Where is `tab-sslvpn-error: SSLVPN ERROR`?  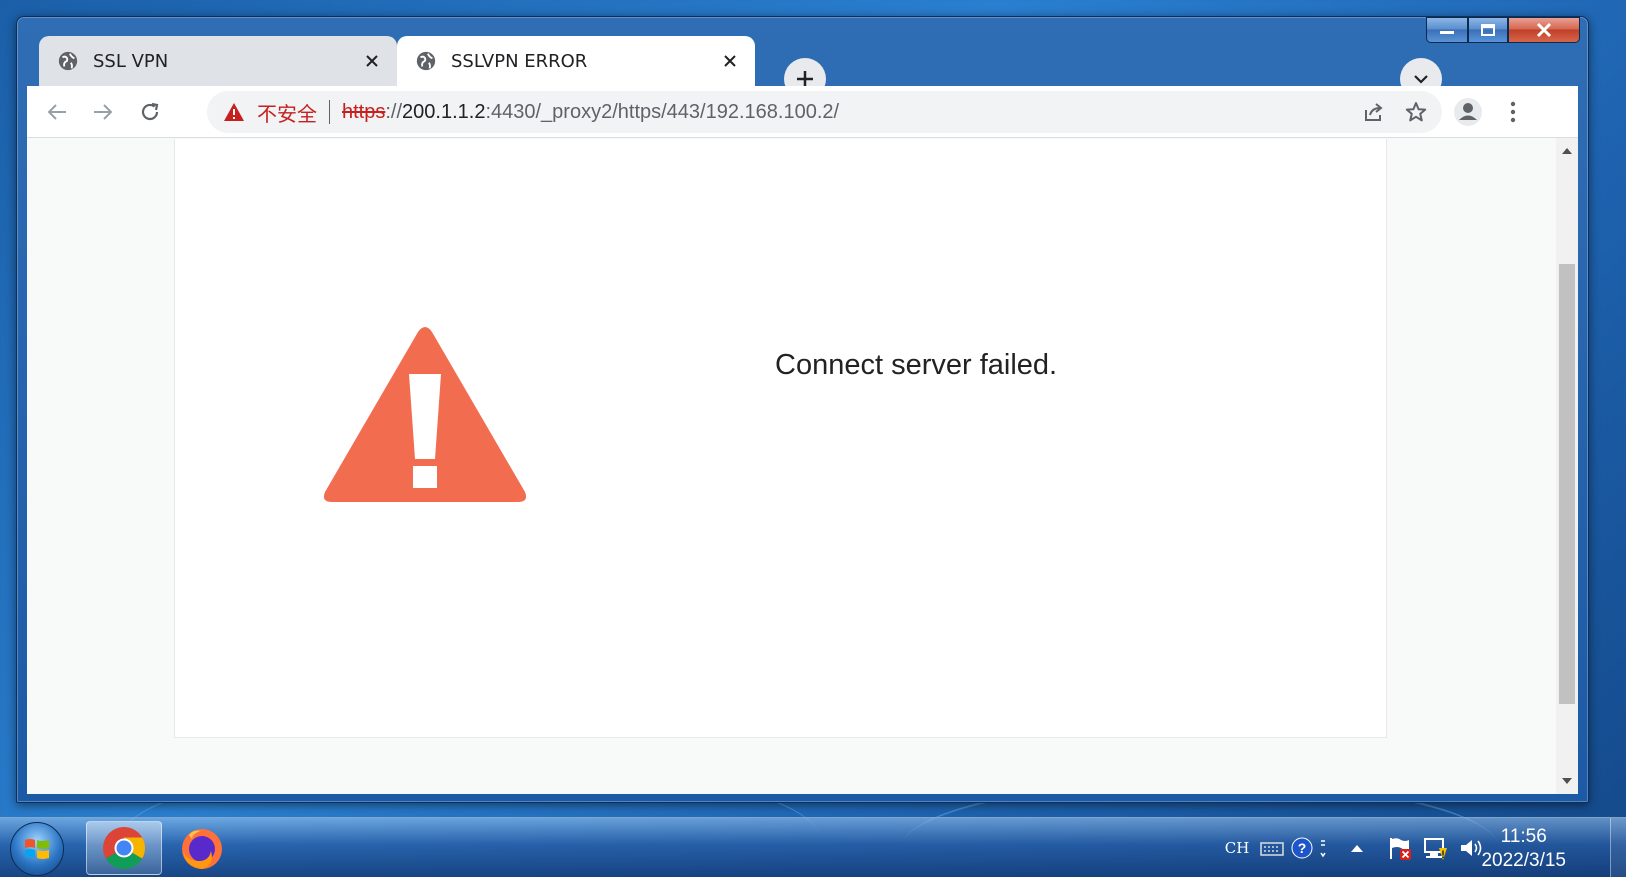 tab-sslvpn-error: SSLVPN ERROR is located at coordinates (576, 61).